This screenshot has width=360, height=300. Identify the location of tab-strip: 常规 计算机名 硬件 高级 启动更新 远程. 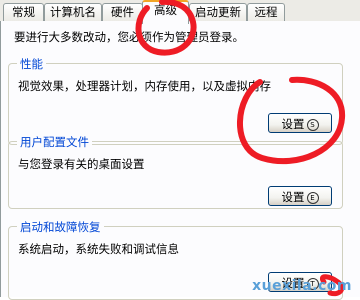
(180, 12).